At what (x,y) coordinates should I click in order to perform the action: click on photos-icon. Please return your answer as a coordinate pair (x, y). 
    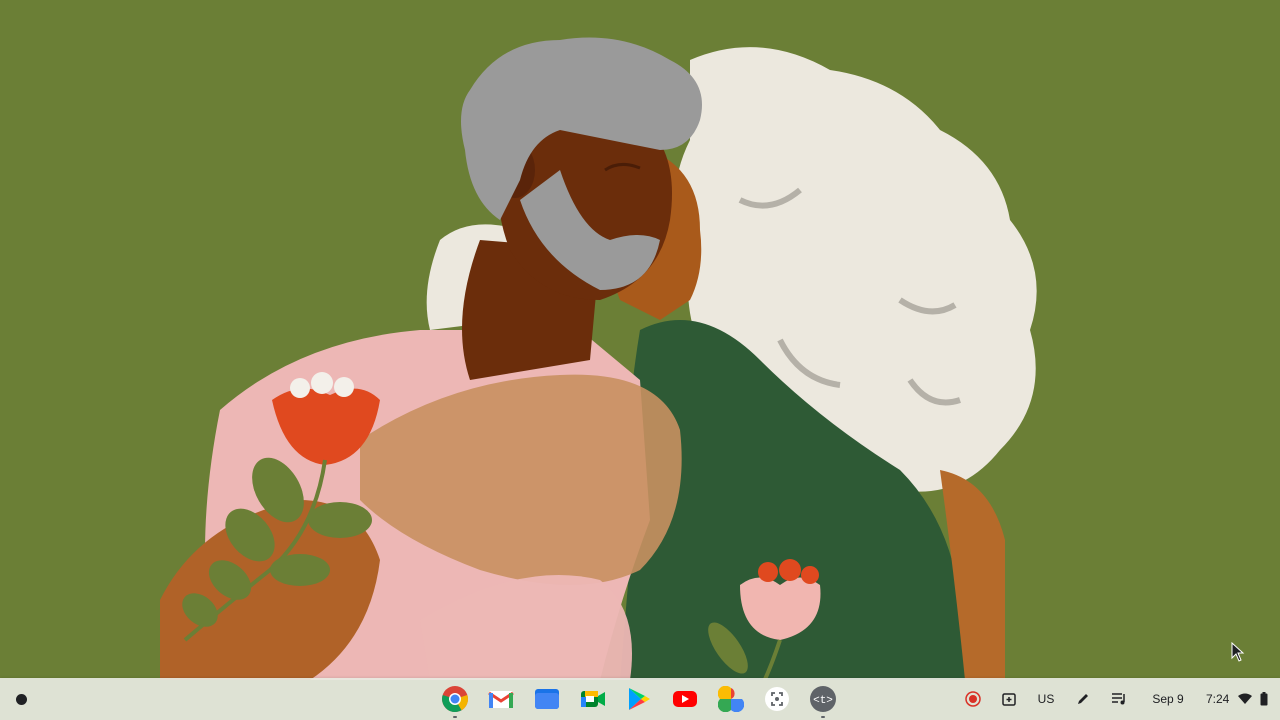
    Looking at the image, I should click on (731, 699).